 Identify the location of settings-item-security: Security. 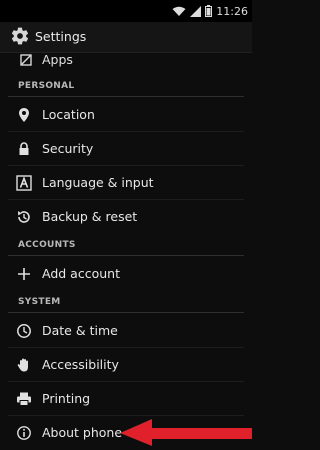
(126, 149).